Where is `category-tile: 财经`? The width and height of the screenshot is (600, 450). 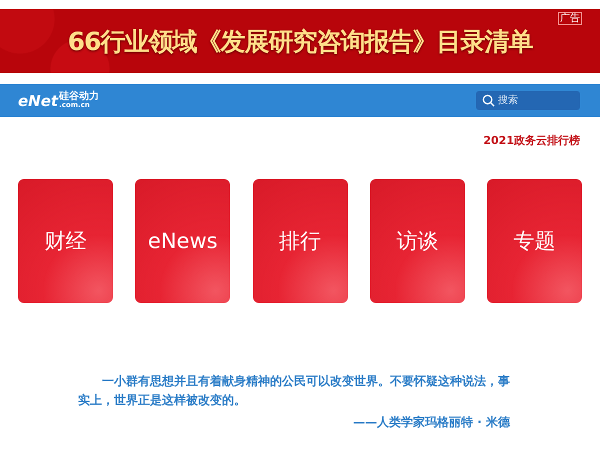
category-tile: 财经 is located at coordinates (65, 241).